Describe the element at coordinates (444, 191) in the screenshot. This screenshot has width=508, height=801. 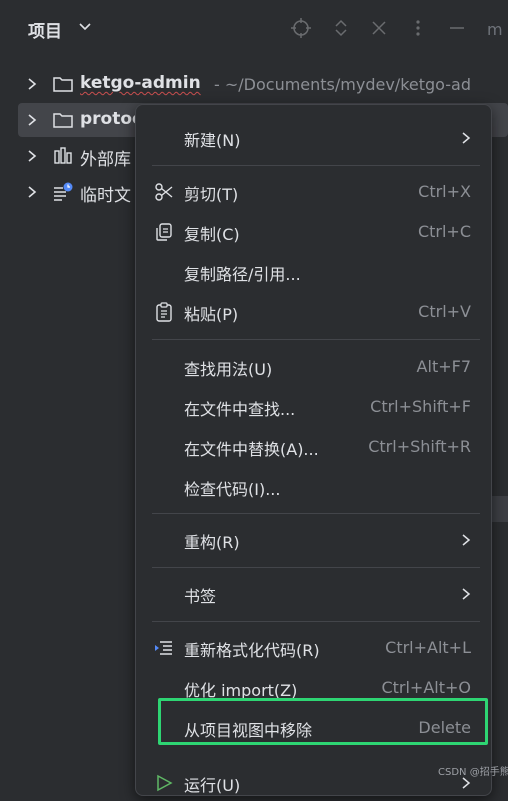
I see `menu-item-shortcut: Ctrl+X` at that location.